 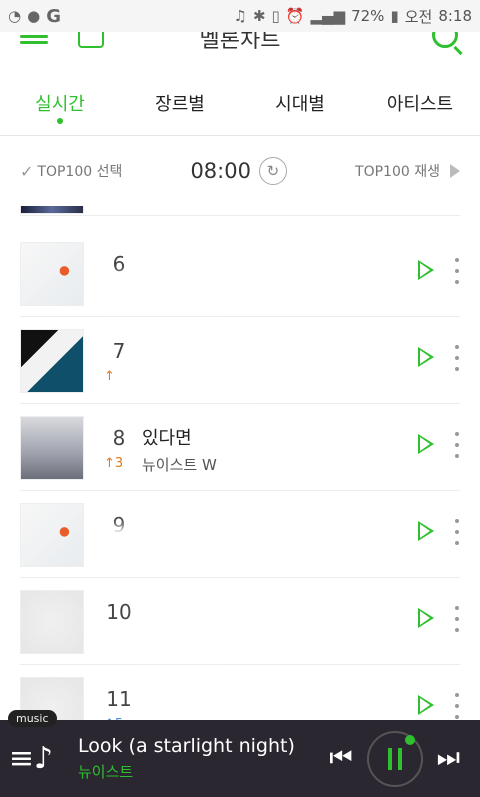 What do you see at coordinates (368, 16) in the screenshot?
I see `battery-percent: 72%` at bounding box center [368, 16].